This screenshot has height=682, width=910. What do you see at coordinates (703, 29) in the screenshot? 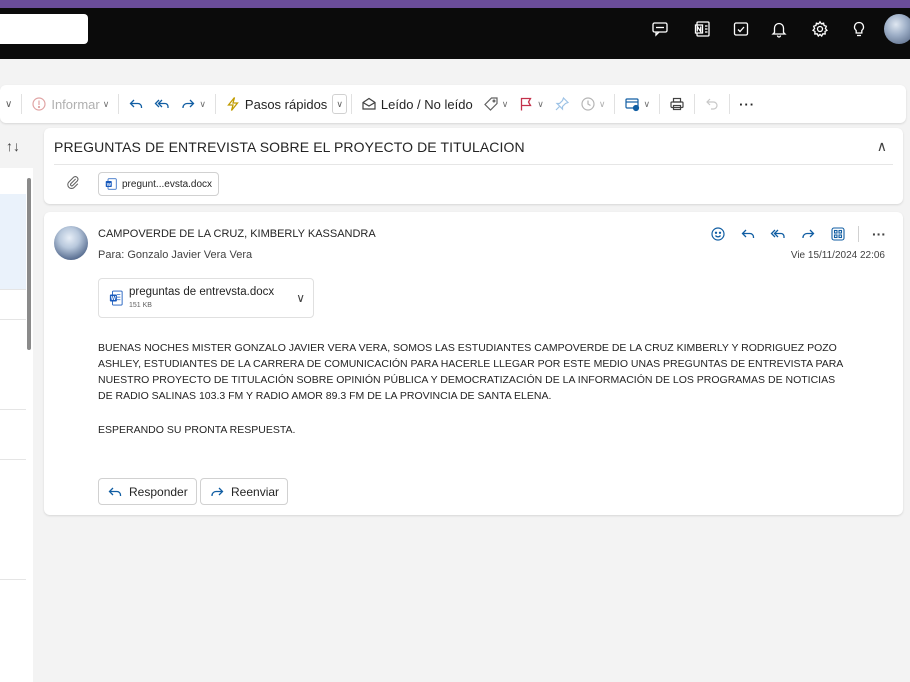
I see `onenote-icon` at bounding box center [703, 29].